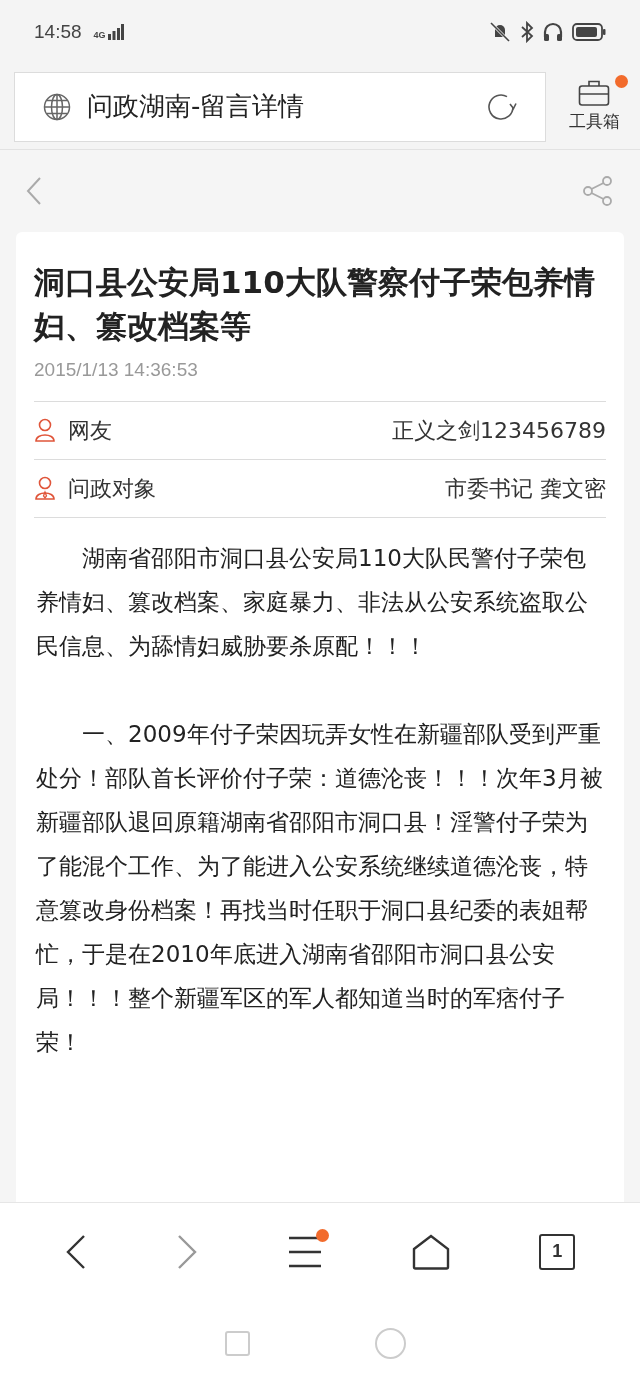 The image size is (640, 1386). Describe the element at coordinates (115, 32) in the screenshot. I see `signal-icon` at that location.